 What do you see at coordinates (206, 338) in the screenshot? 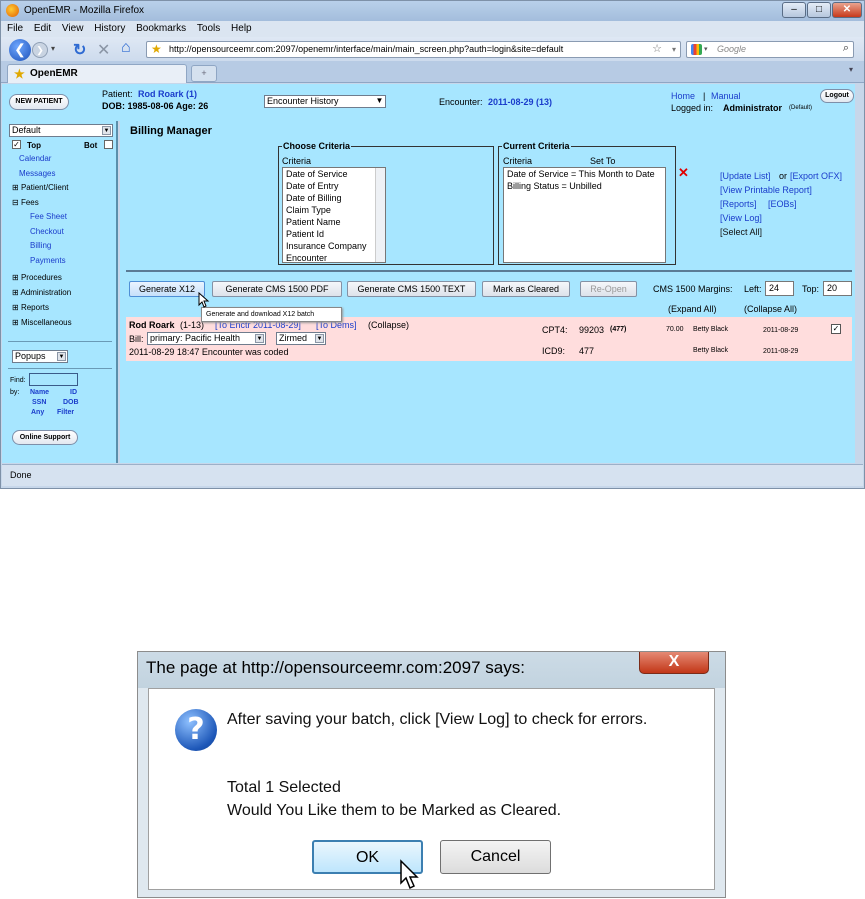
I see `bill-payer-select: primary: Pacific Health ▼` at bounding box center [206, 338].